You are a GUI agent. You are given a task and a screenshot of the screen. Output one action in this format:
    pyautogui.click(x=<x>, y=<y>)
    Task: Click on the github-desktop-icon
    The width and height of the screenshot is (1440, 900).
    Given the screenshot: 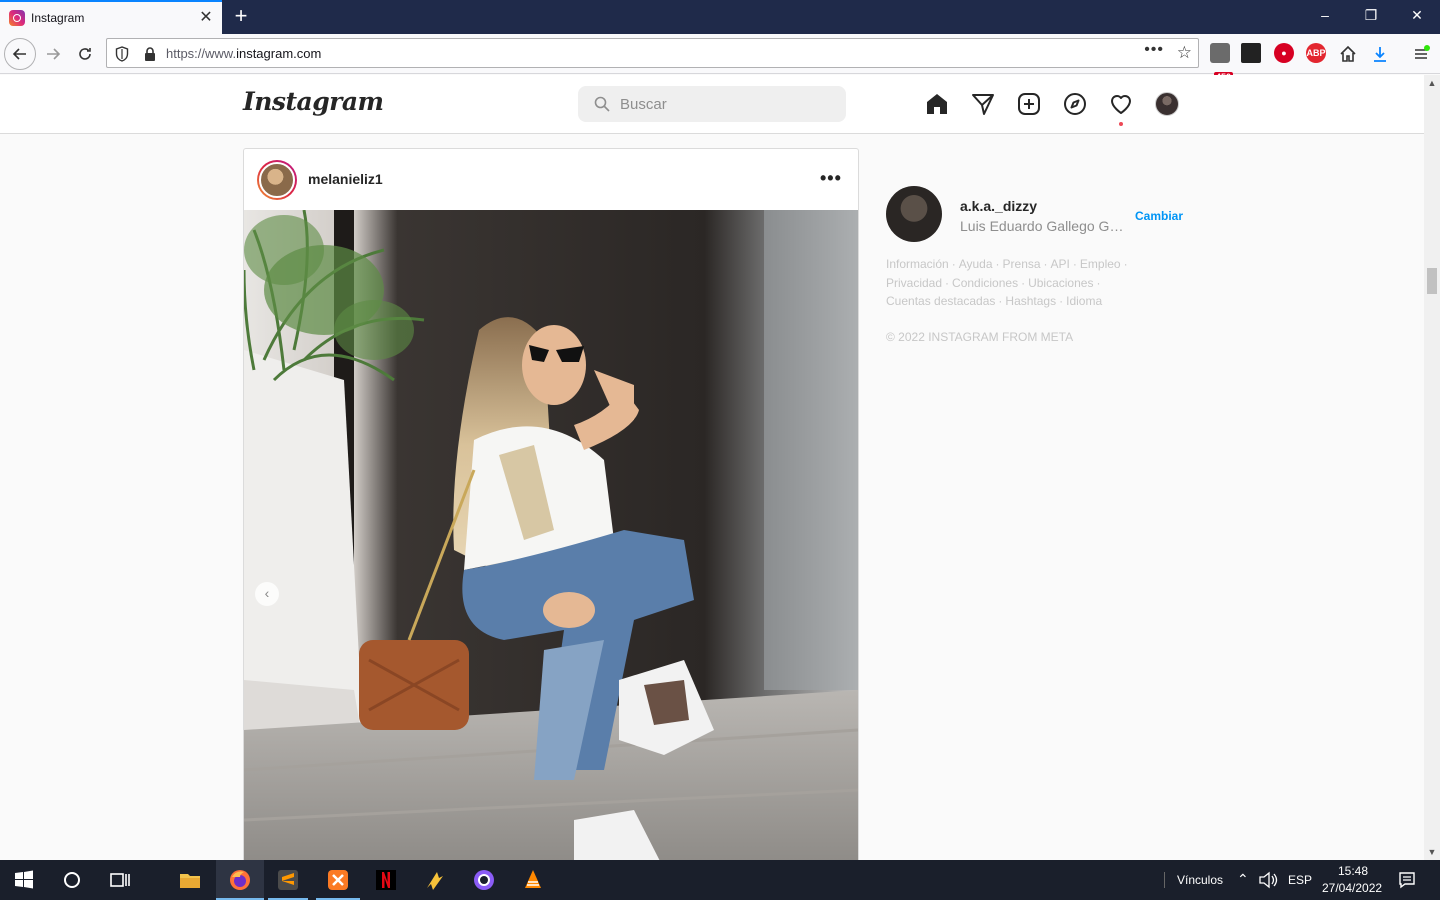 What is the action you would take?
    pyautogui.click(x=484, y=880)
    